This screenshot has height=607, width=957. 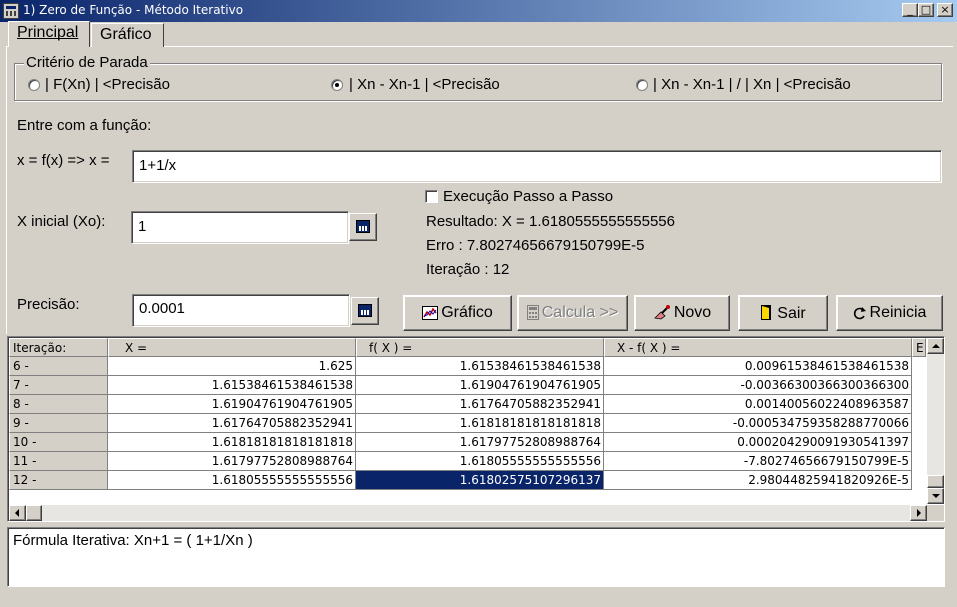 What do you see at coordinates (758, 442) in the screenshot?
I see `row-diff-cell: 0.000204290091930541397` at bounding box center [758, 442].